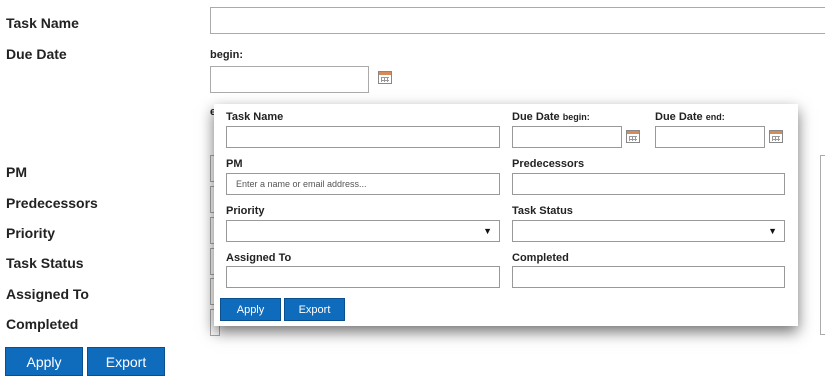 This screenshot has height=382, width=825. What do you see at coordinates (517, 20) in the screenshot?
I see `task-name-input` at bounding box center [517, 20].